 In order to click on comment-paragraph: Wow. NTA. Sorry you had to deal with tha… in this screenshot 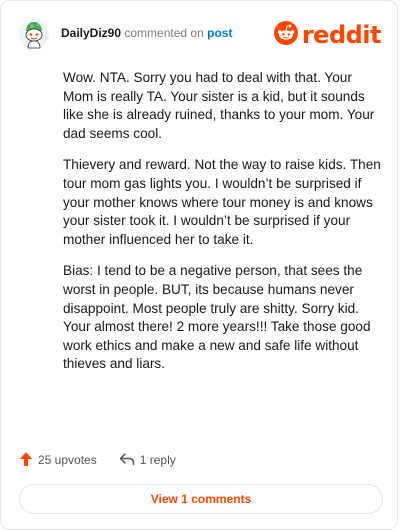, I will do `click(219, 105)`.